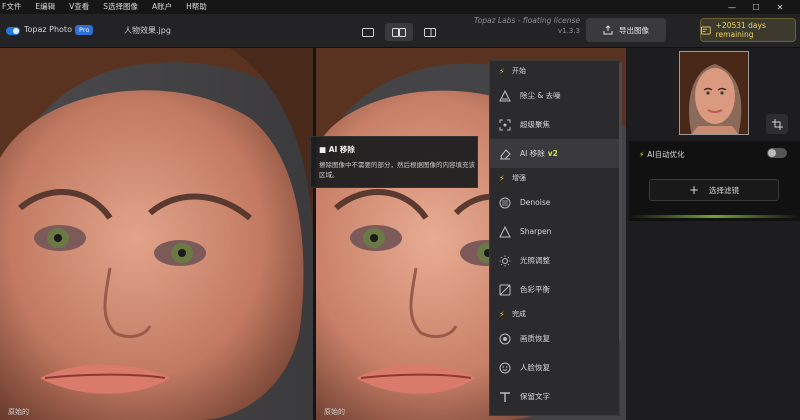  I want to click on menu-account: A账户, so click(162, 7).